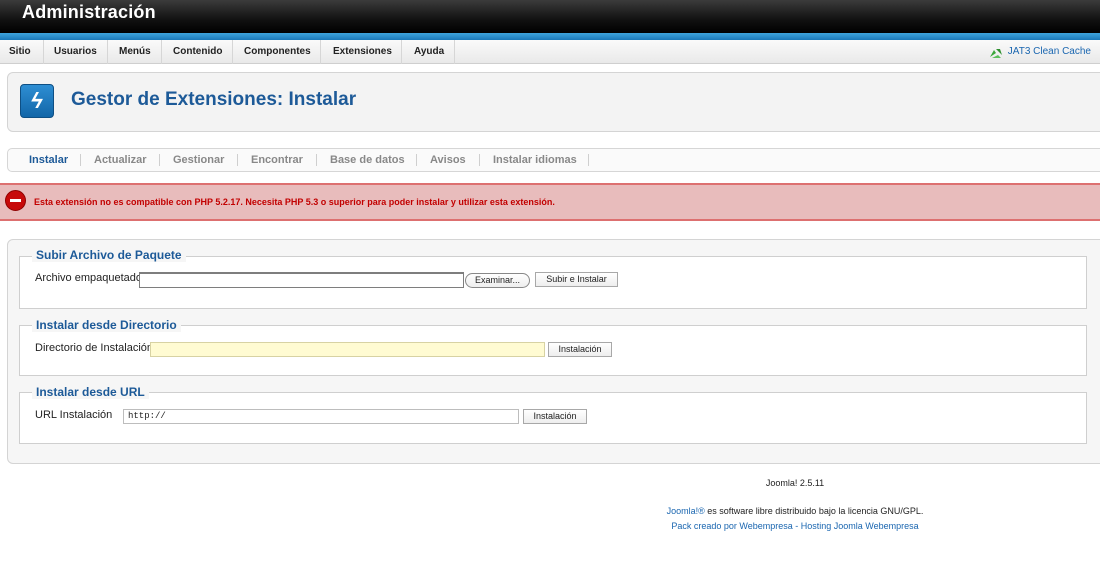 This screenshot has height=567, width=1100. Describe the element at coordinates (22, 52) in the screenshot. I see `menu-item-sitio: Sitio` at that location.